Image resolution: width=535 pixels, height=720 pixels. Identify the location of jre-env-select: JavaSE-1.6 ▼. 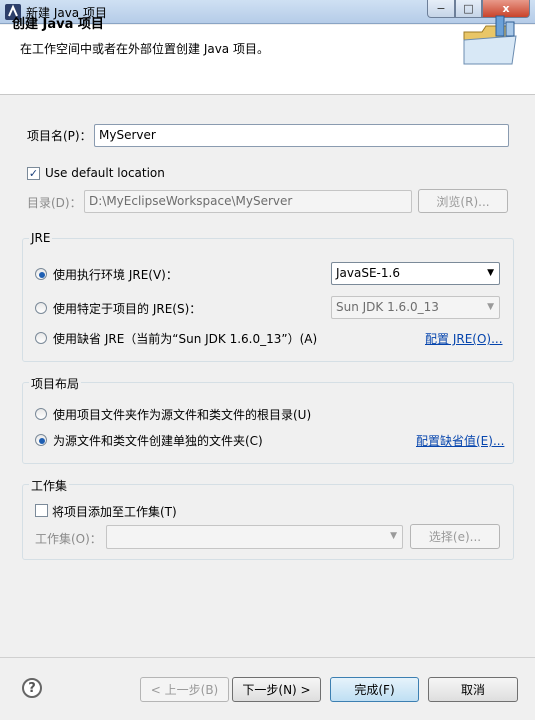
(415, 273).